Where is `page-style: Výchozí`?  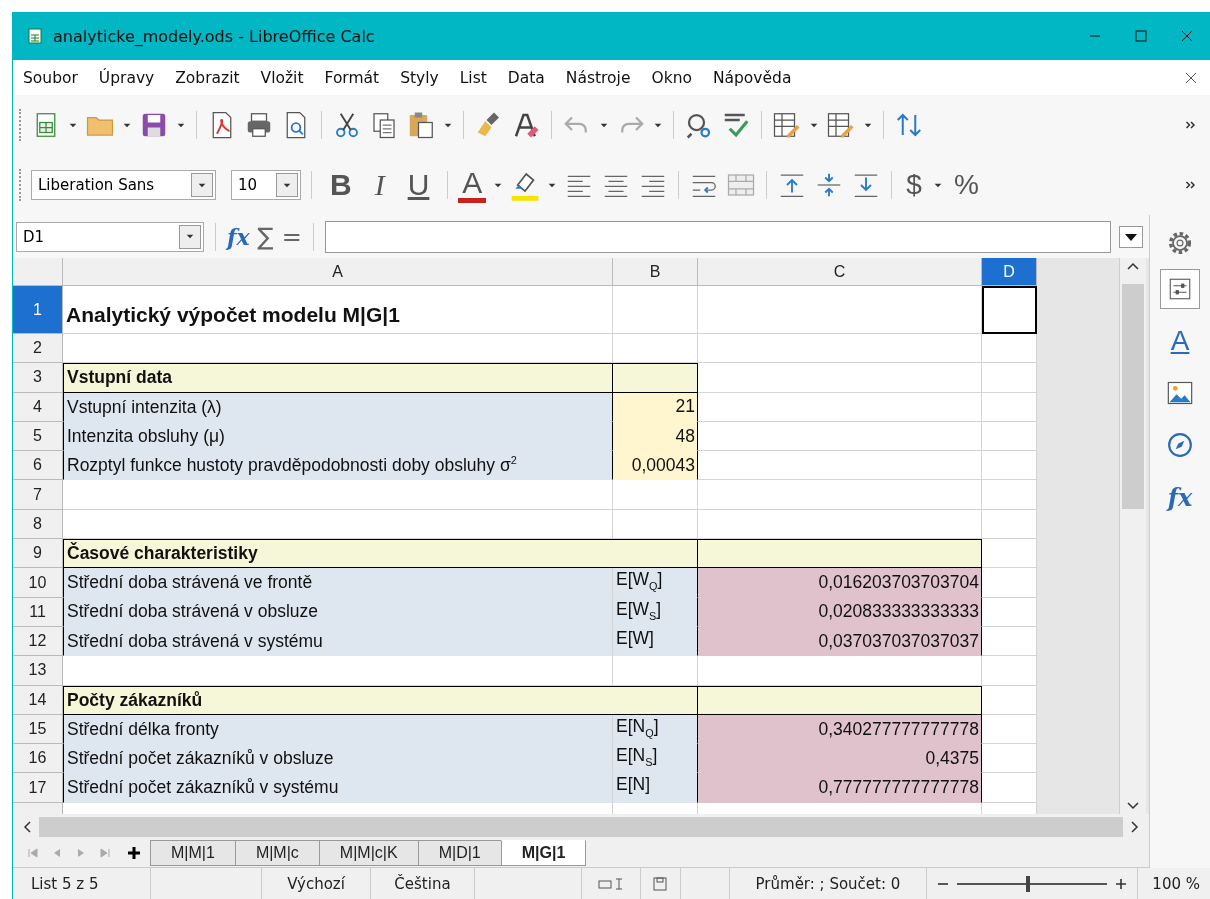
page-style: Výchozí is located at coordinates (316, 883).